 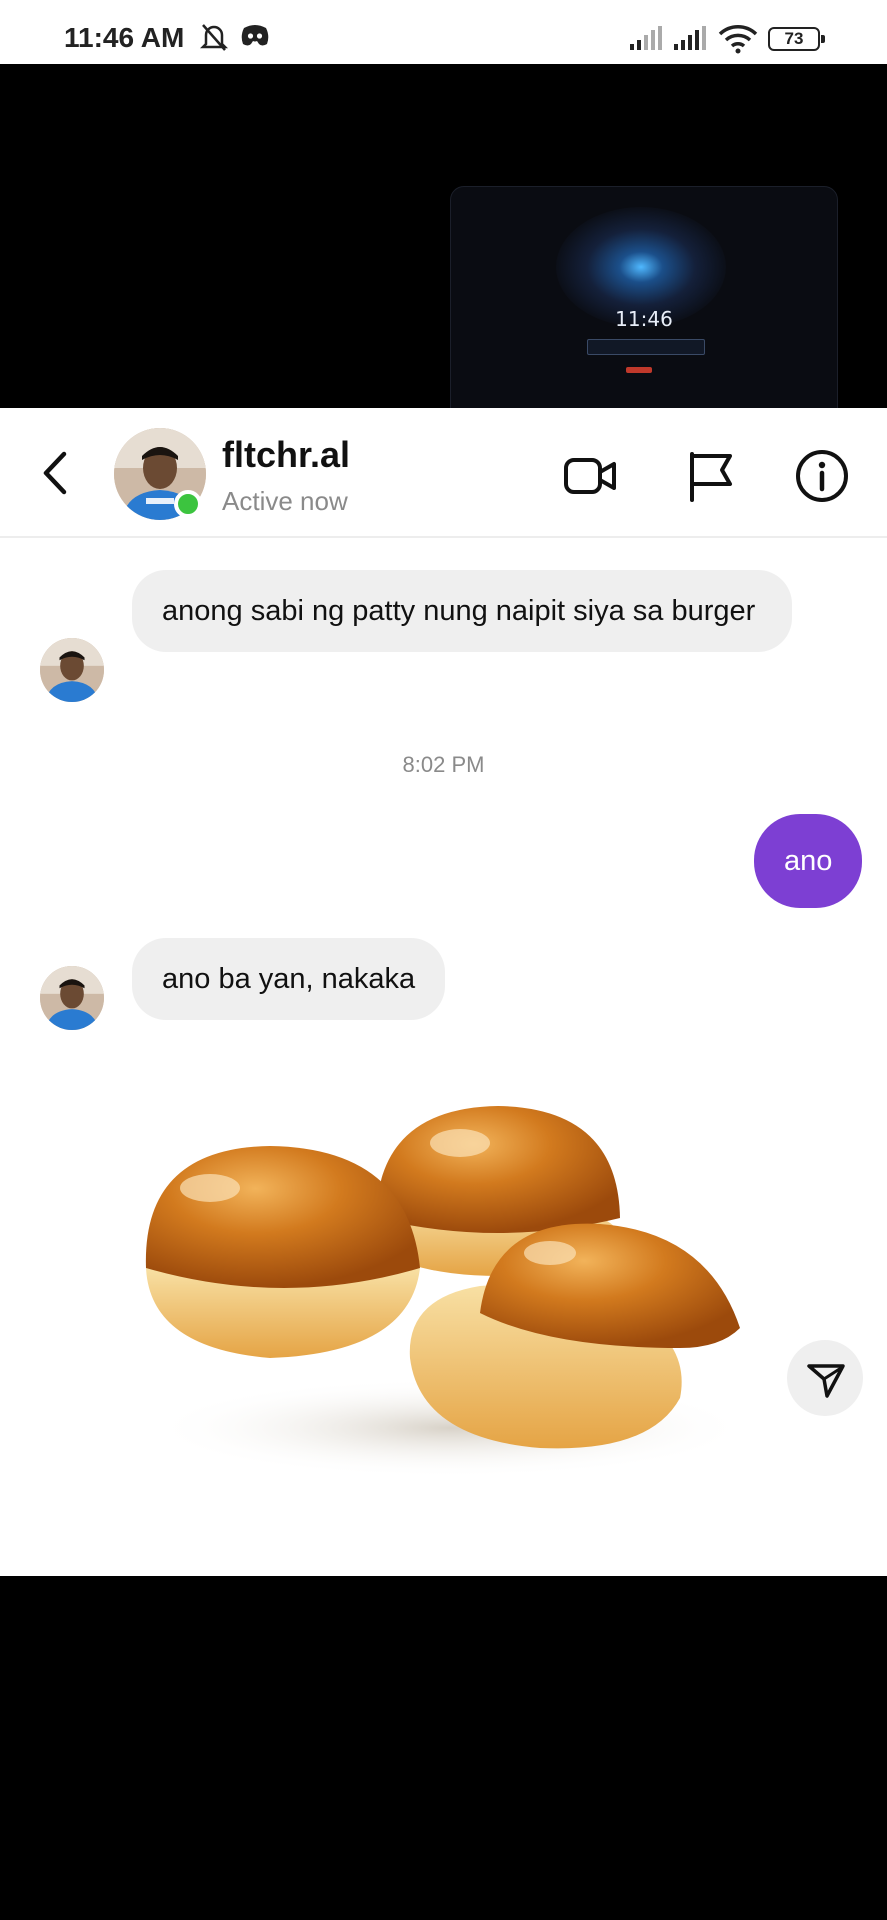 What do you see at coordinates (289, 979) in the screenshot?
I see `incoming-message: ano ba yan, nakaka` at bounding box center [289, 979].